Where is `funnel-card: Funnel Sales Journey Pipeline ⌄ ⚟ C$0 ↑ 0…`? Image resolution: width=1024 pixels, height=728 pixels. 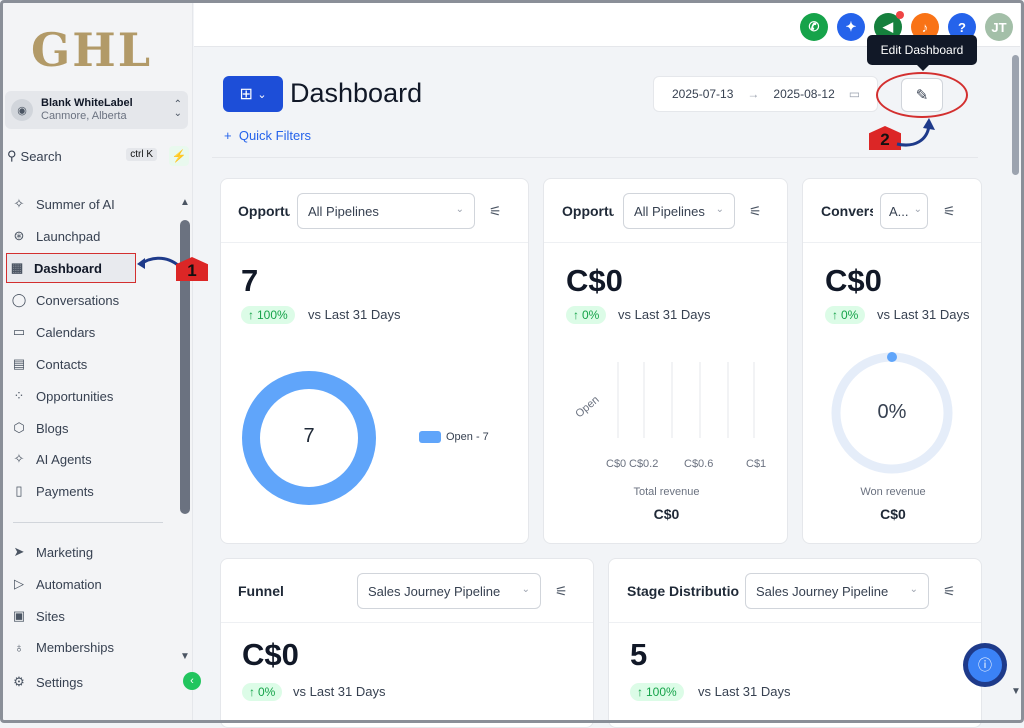 funnel-card: Funnel Sales Journey Pipeline ⌄ ⚟ C$0 ↑ 0… is located at coordinates (407, 643).